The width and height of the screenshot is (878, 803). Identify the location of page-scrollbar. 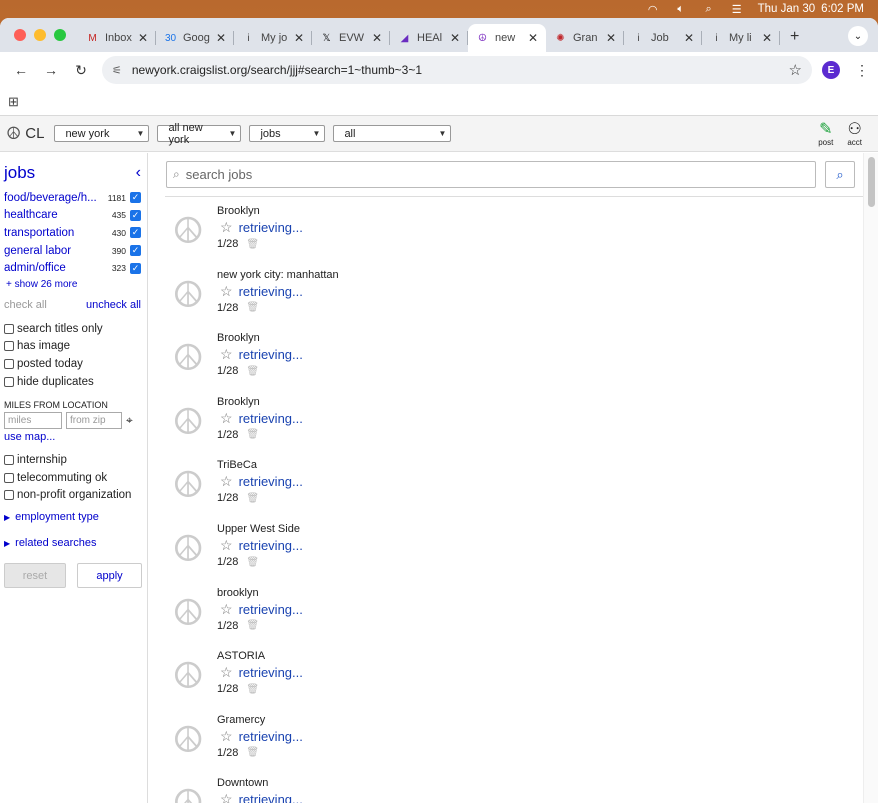
(870, 478).